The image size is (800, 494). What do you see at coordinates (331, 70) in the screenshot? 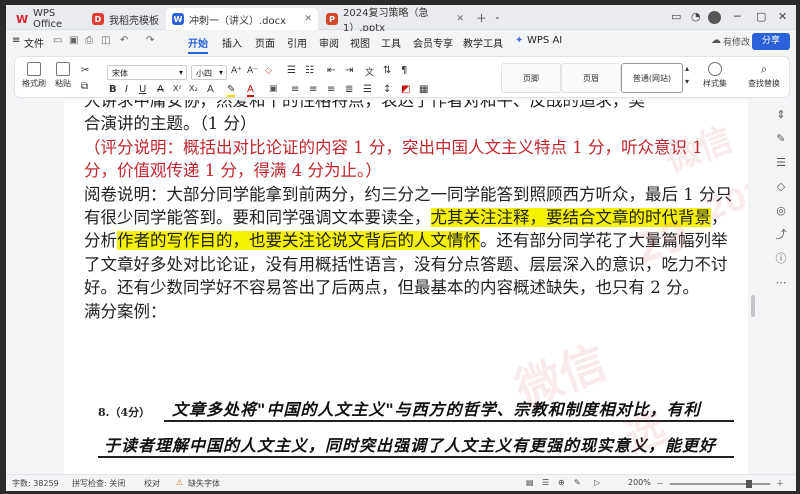
I see `indent-decrease-icon: ⇤` at bounding box center [331, 70].